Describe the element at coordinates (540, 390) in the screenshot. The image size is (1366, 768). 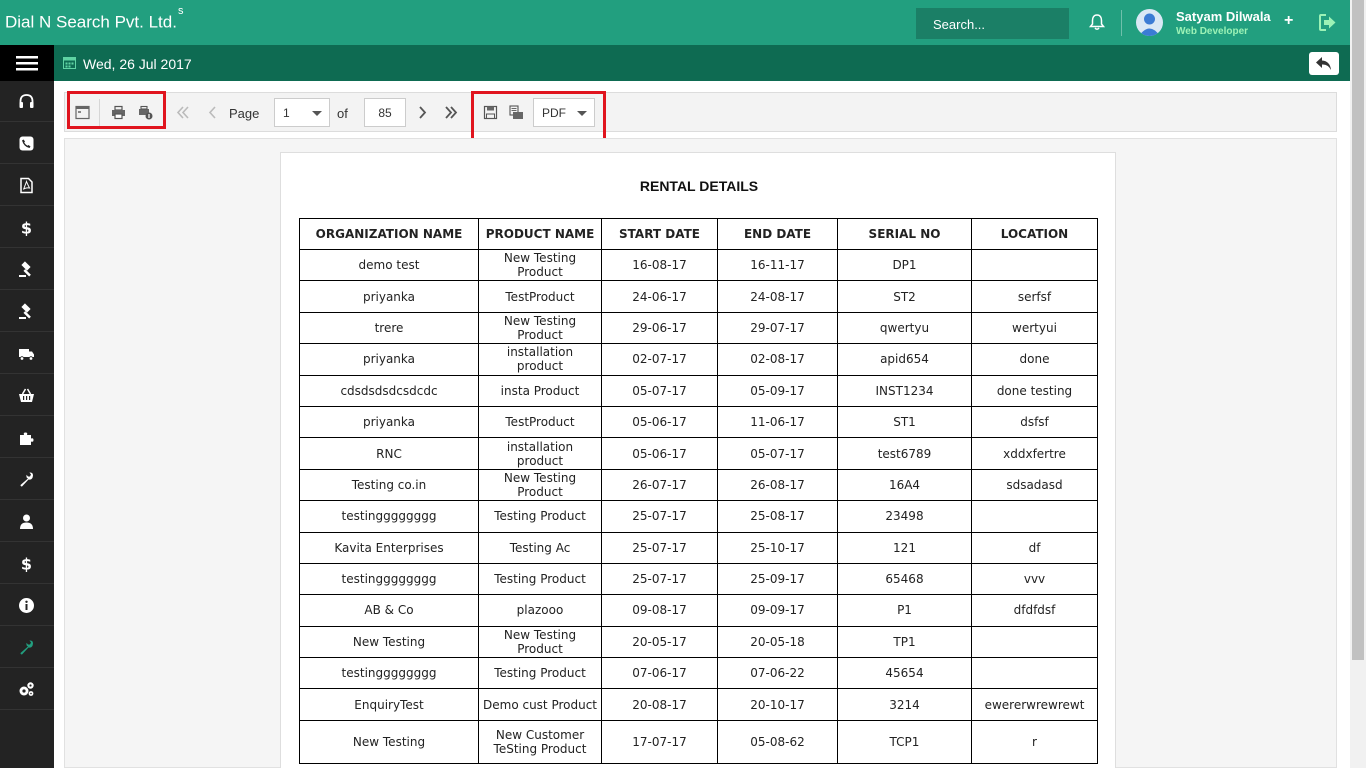
I see `table-cell: insta Product` at that location.